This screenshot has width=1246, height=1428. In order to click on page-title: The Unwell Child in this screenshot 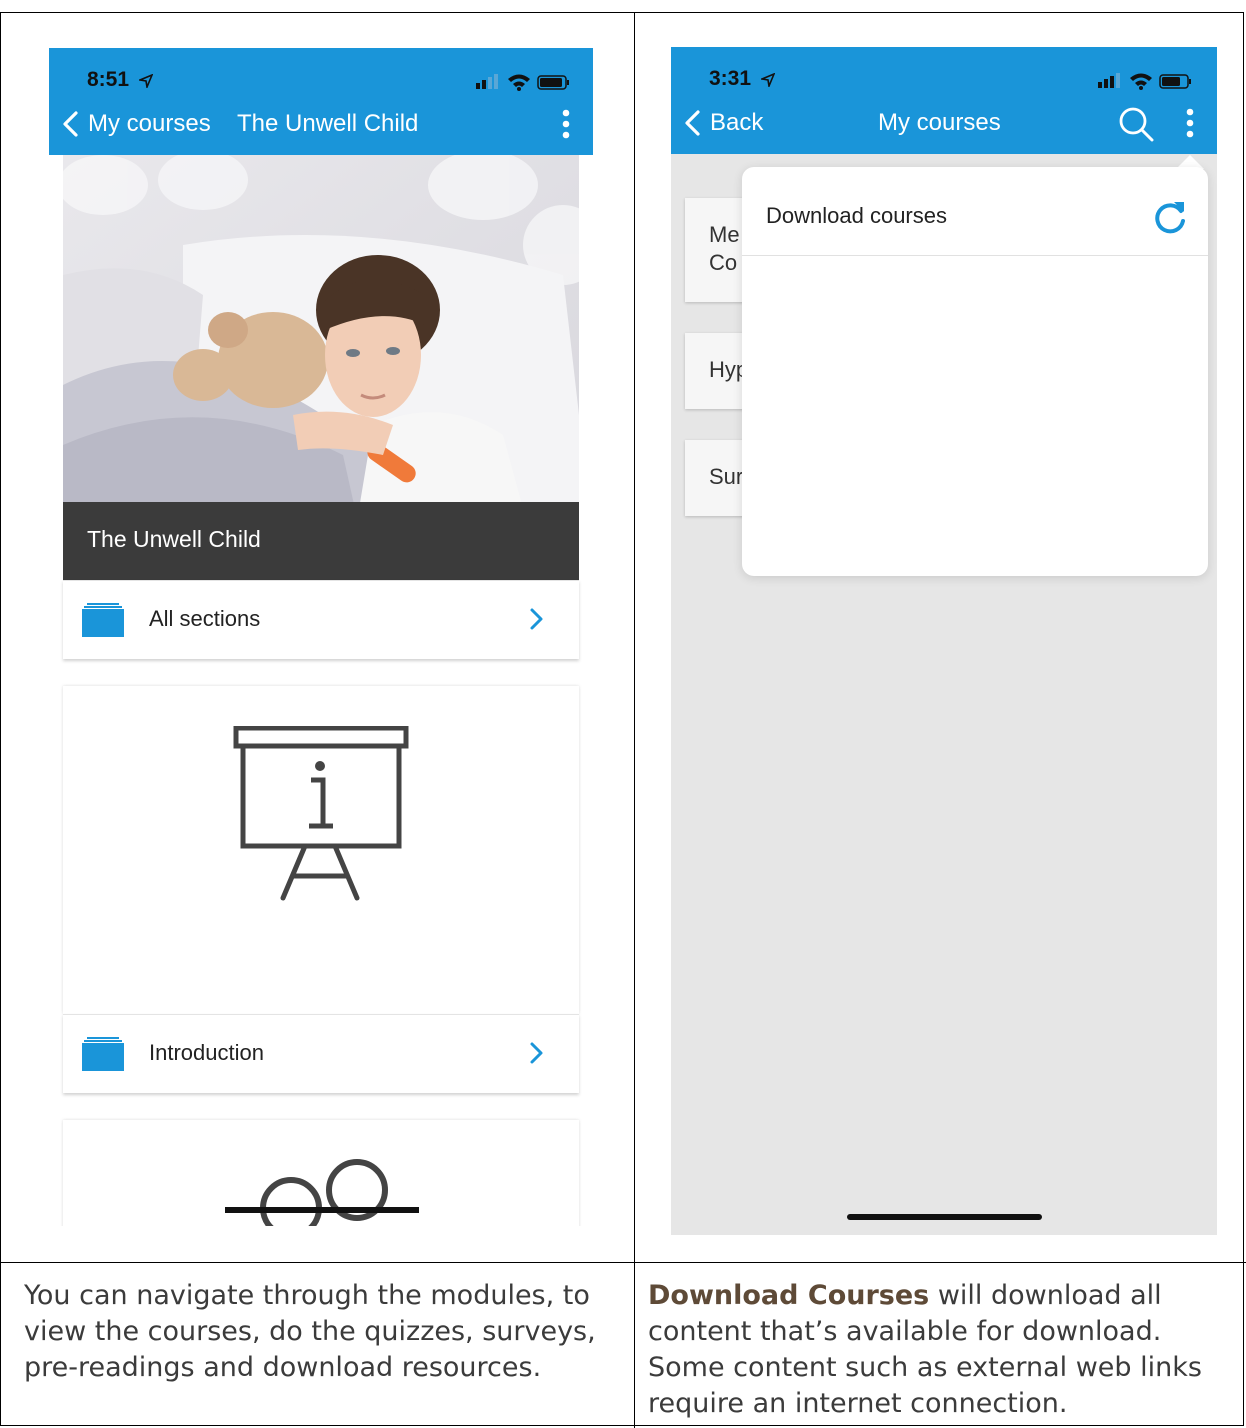, I will do `click(328, 123)`.